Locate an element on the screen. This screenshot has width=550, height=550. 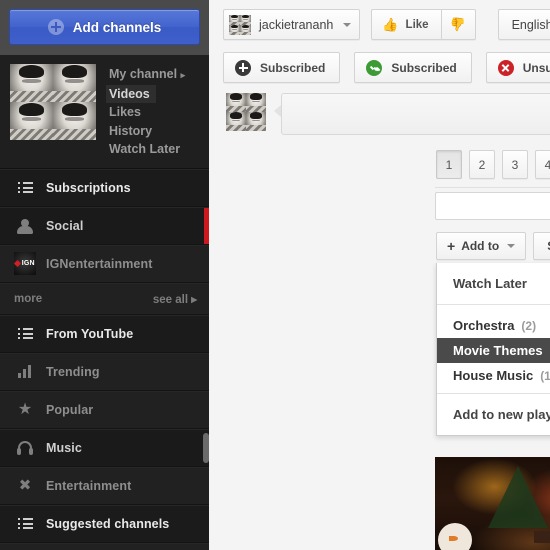
sidebar-header-label: Suggested channels is located at coordinates (108, 523).